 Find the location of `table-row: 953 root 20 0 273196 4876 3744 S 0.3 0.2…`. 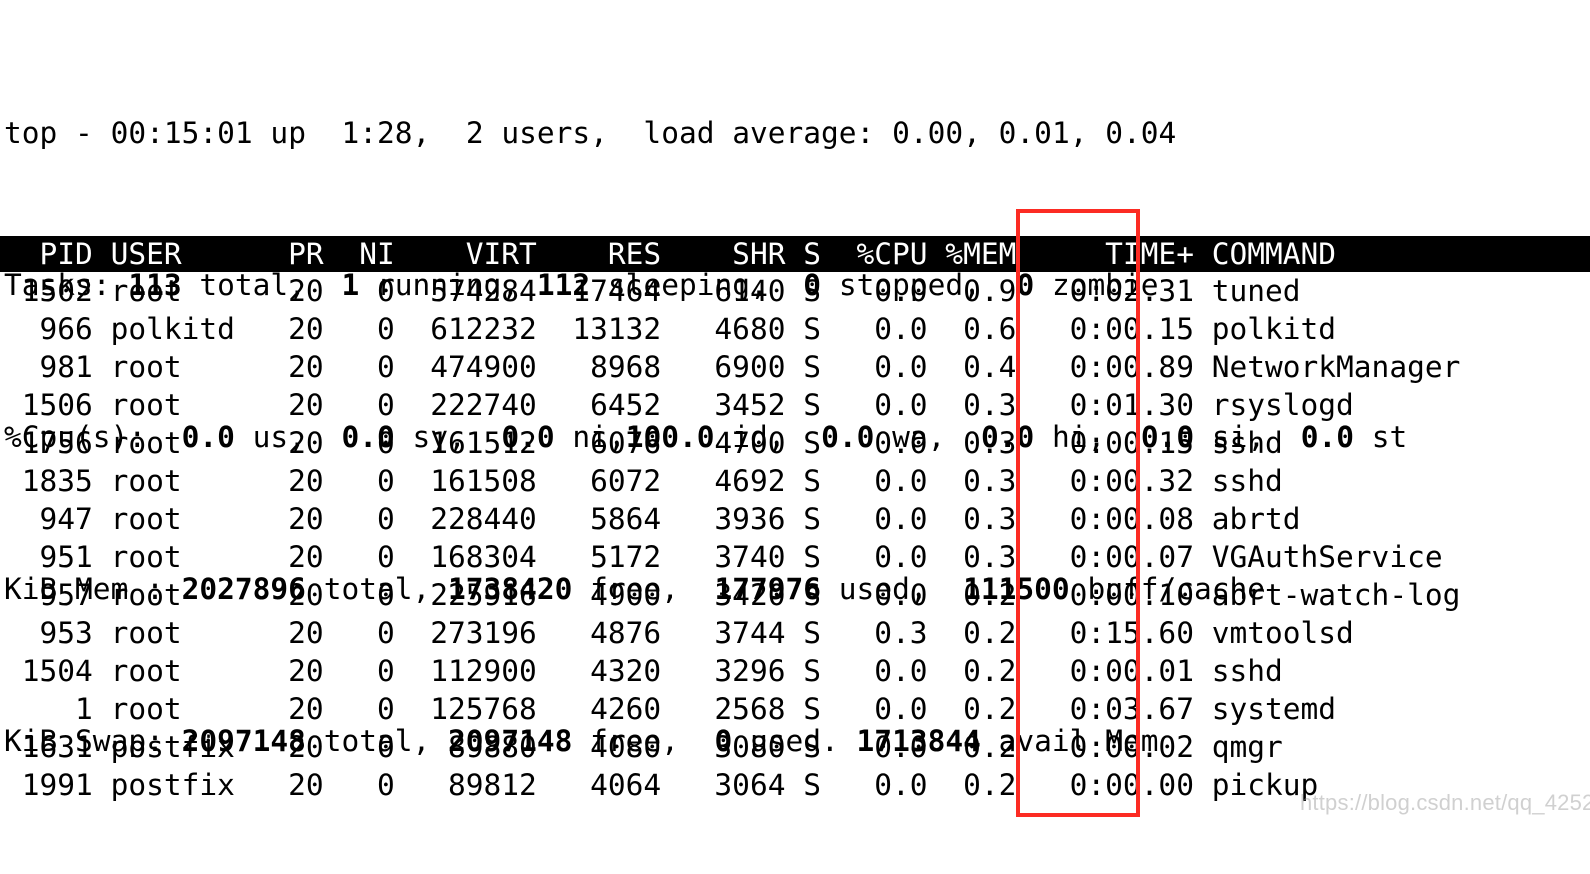

table-row: 953 root 20 0 273196 4876 3744 S 0.3 0.2… is located at coordinates (732, 633).